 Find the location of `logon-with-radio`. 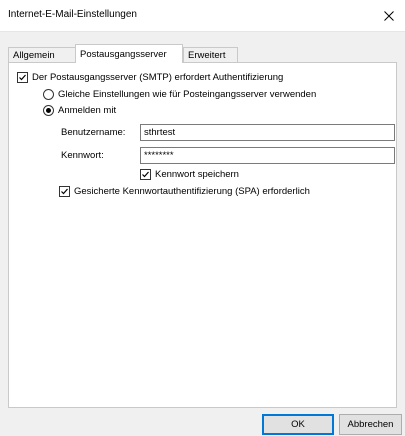

logon-with-radio is located at coordinates (48, 110).